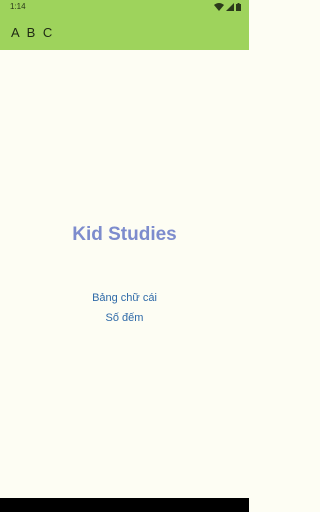 The width and height of the screenshot is (320, 512). Describe the element at coordinates (238, 7) in the screenshot. I see `battery-icon` at that location.